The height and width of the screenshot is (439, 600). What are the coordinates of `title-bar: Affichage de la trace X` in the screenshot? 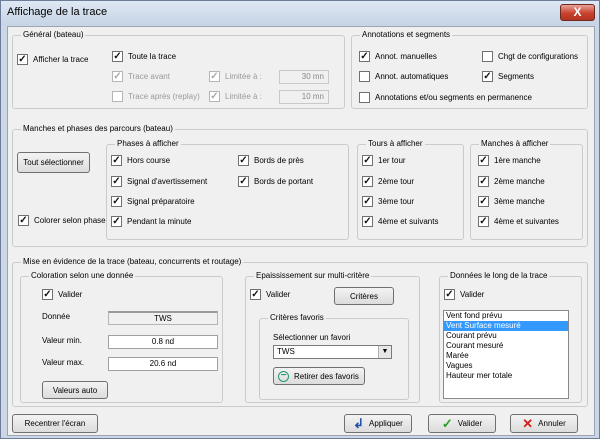 It's located at (300, 13).